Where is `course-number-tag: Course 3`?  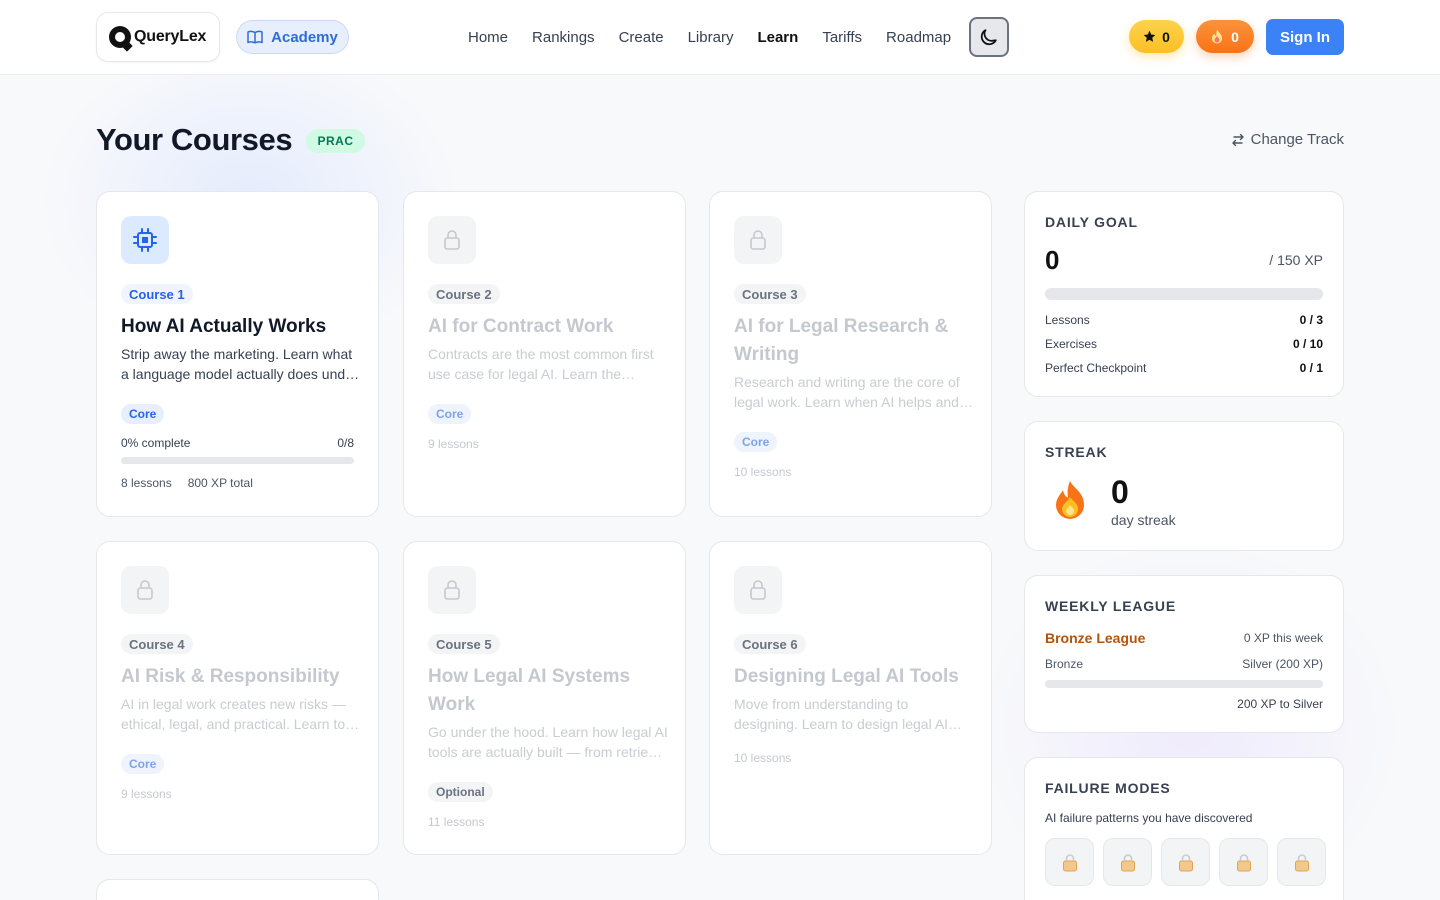
course-number-tag: Course 3 is located at coordinates (770, 294).